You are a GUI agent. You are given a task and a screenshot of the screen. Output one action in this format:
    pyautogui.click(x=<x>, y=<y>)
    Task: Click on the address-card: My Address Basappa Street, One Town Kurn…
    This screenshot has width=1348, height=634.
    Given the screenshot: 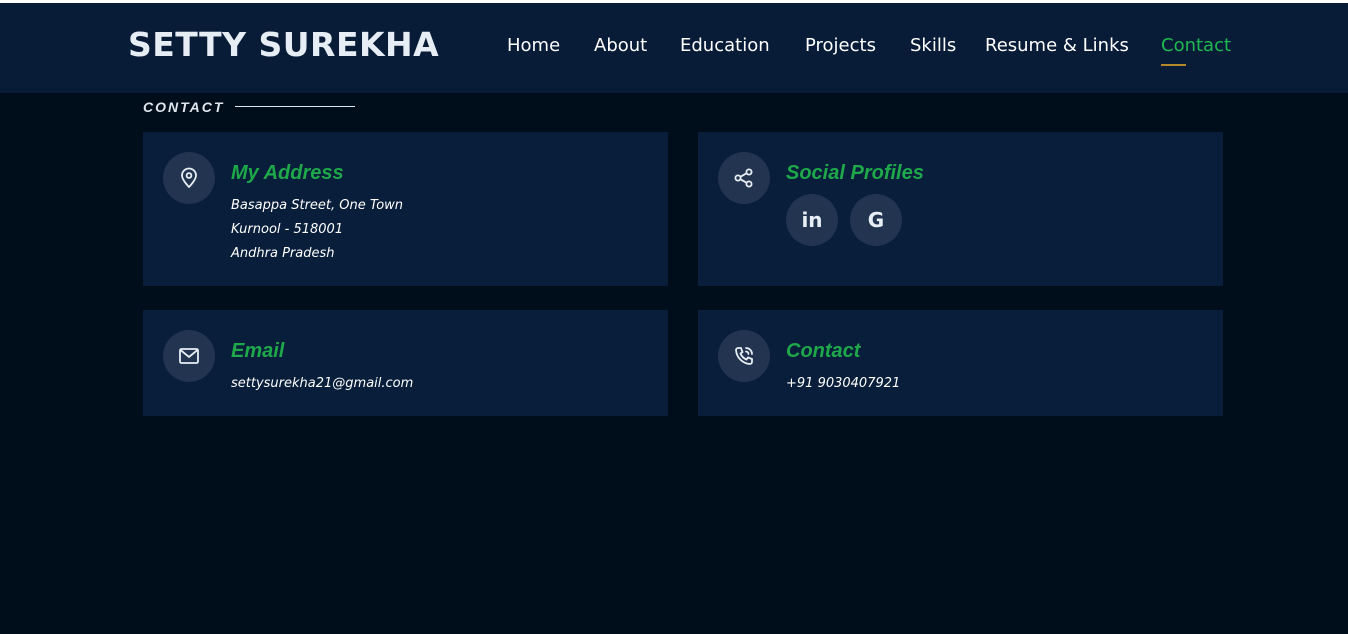 What is the action you would take?
    pyautogui.click(x=405, y=209)
    